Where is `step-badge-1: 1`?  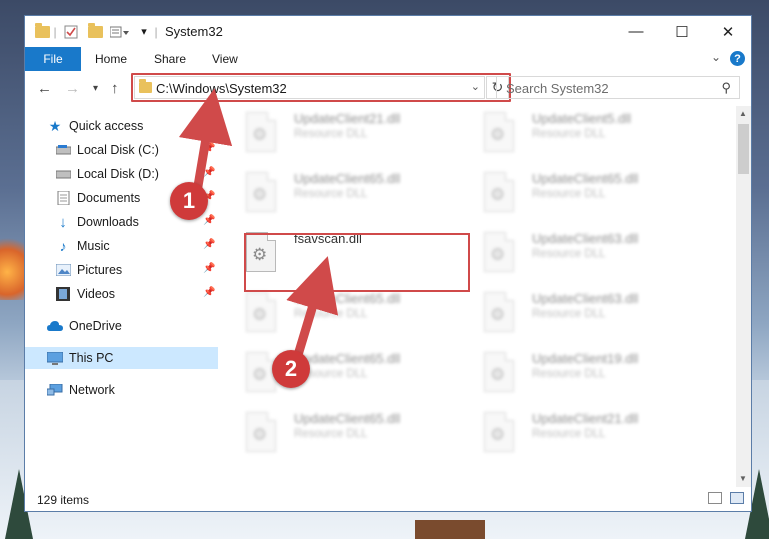 step-badge-1: 1 is located at coordinates (189, 201).